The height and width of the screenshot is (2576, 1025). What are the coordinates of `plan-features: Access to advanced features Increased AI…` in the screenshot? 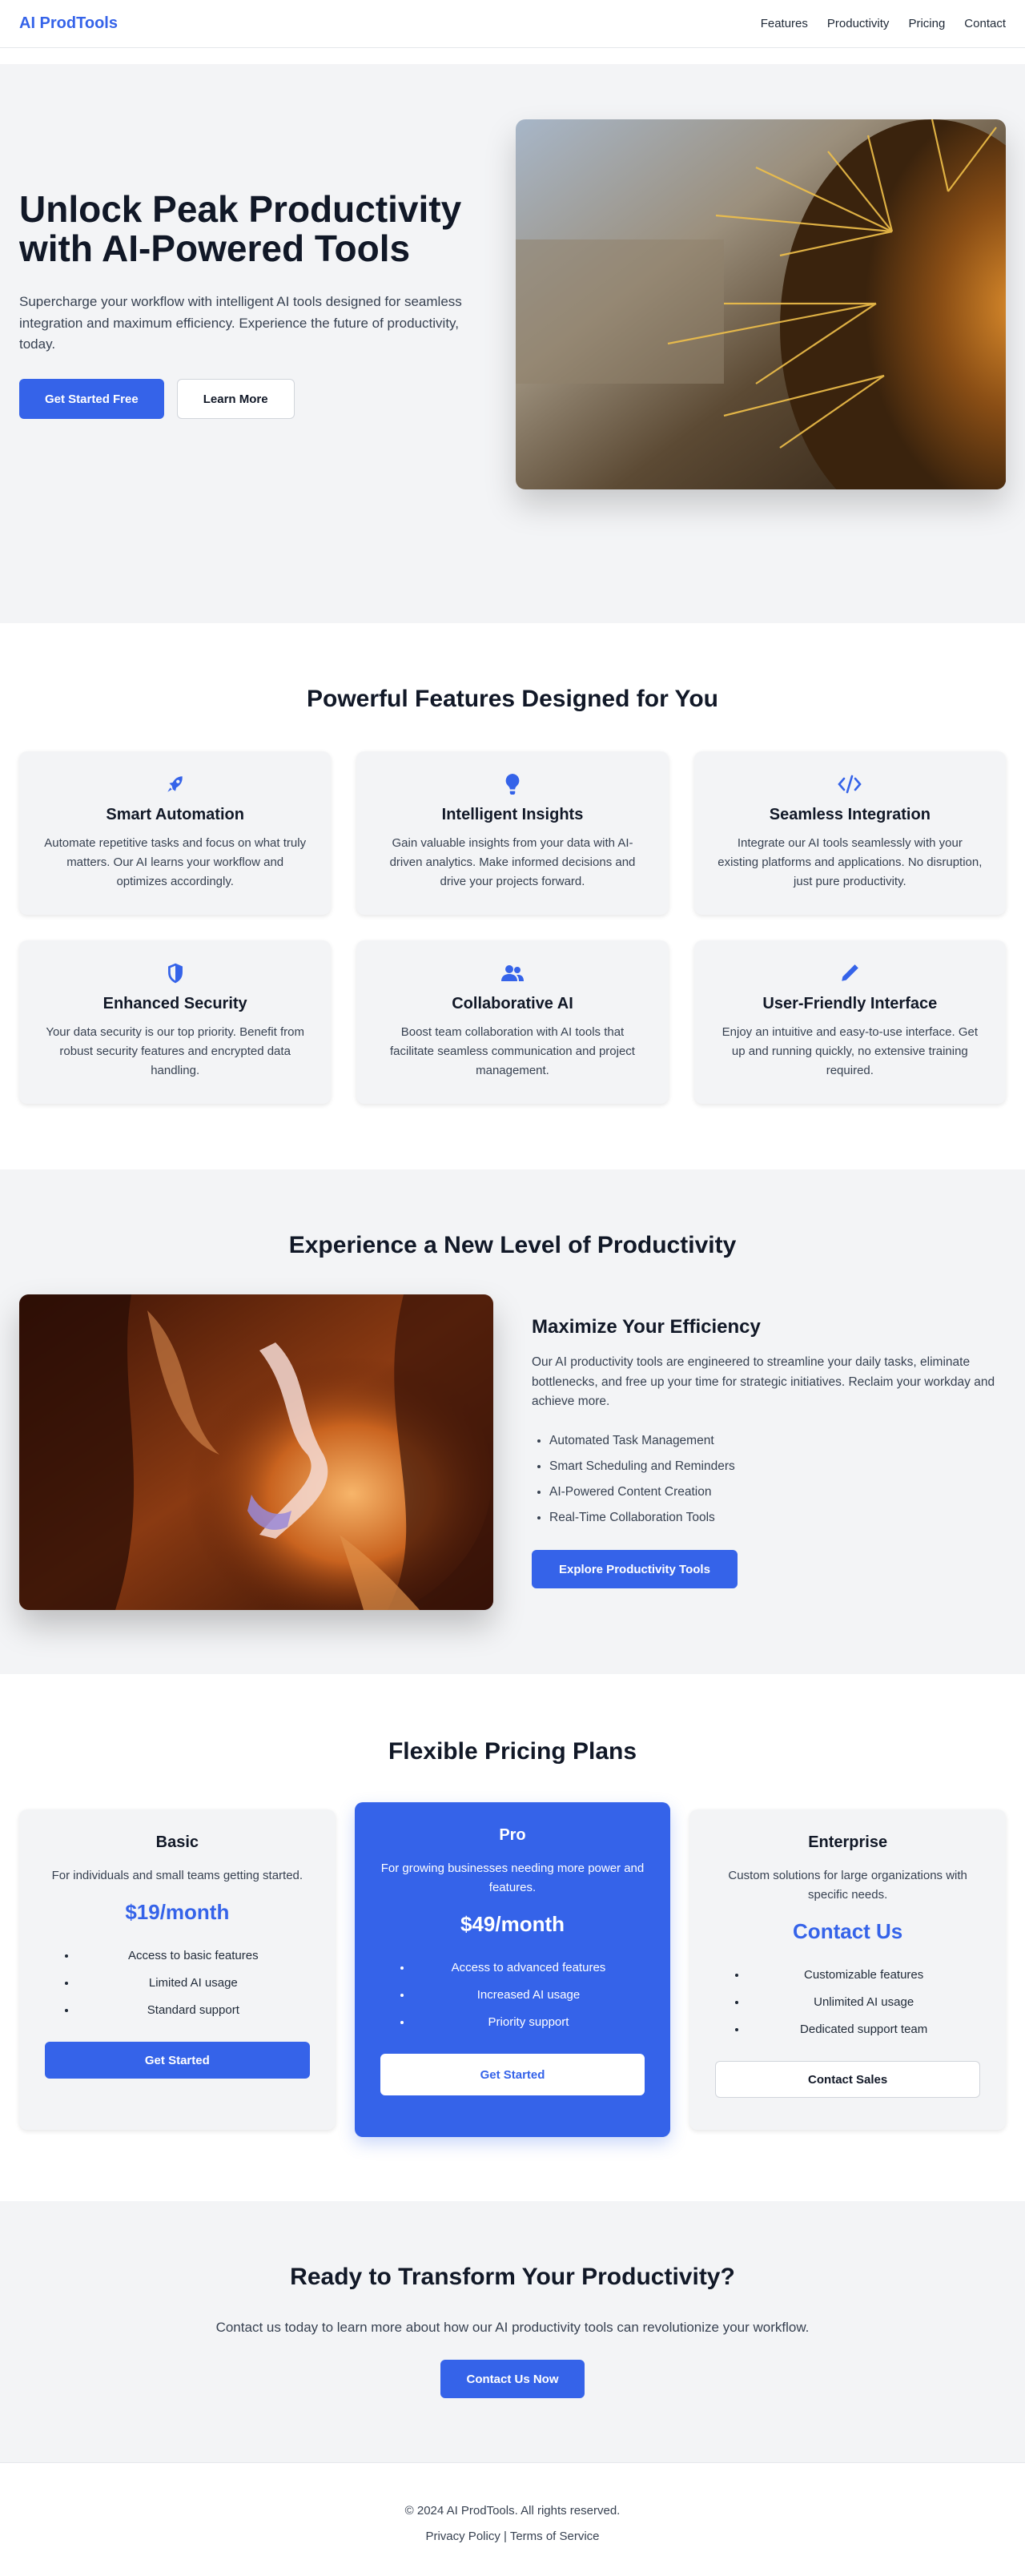 It's located at (512, 1995).